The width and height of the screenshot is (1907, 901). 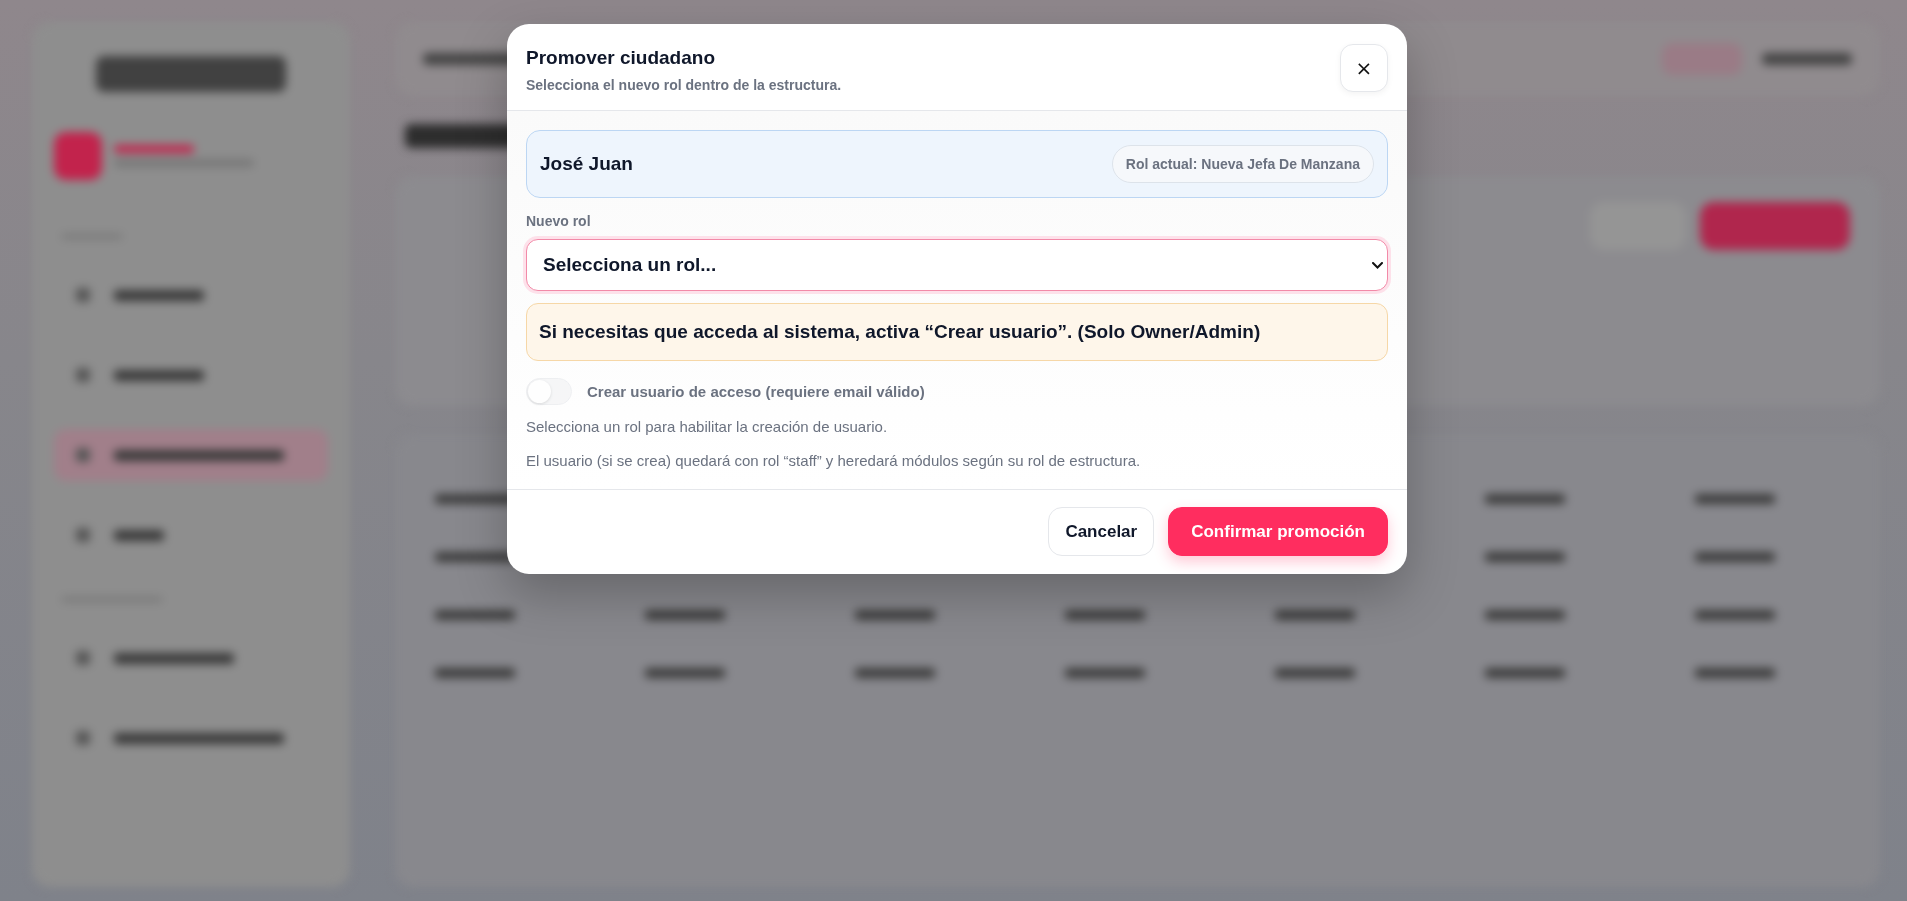 I want to click on dialog-subtitle: Selecciona el nuevo rol dentro de la estructura., so click(x=684, y=85).